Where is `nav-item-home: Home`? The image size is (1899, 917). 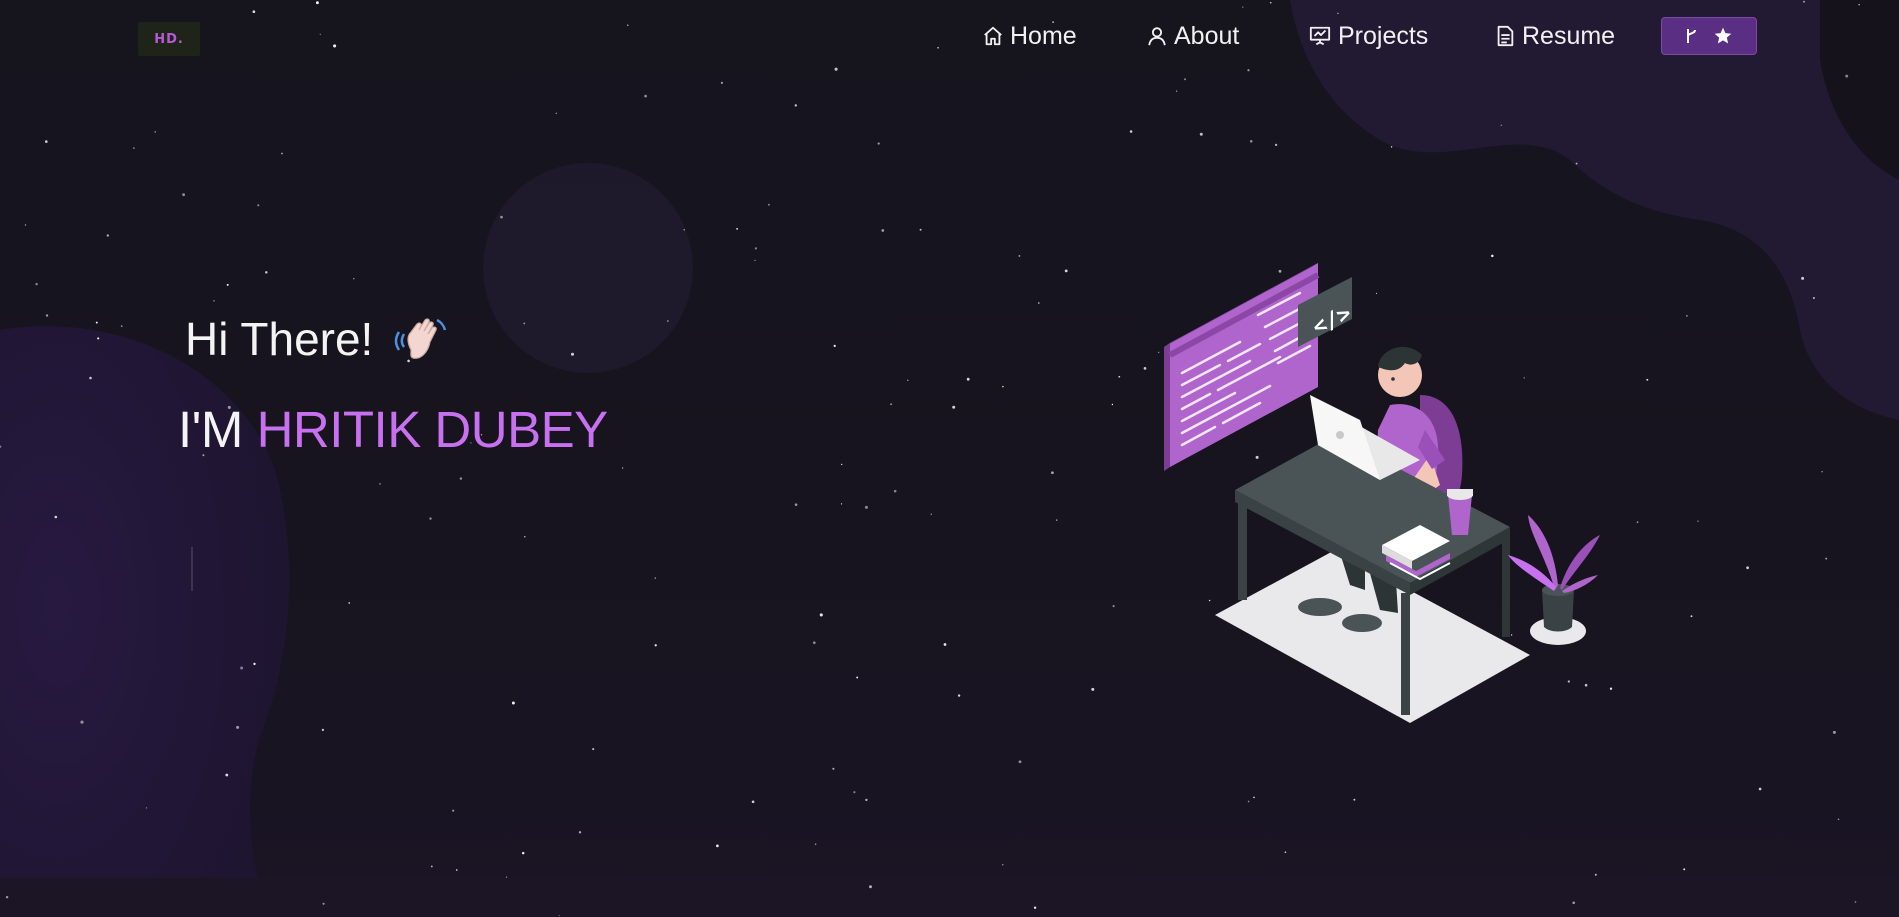 nav-item-home: Home is located at coordinates (1029, 36).